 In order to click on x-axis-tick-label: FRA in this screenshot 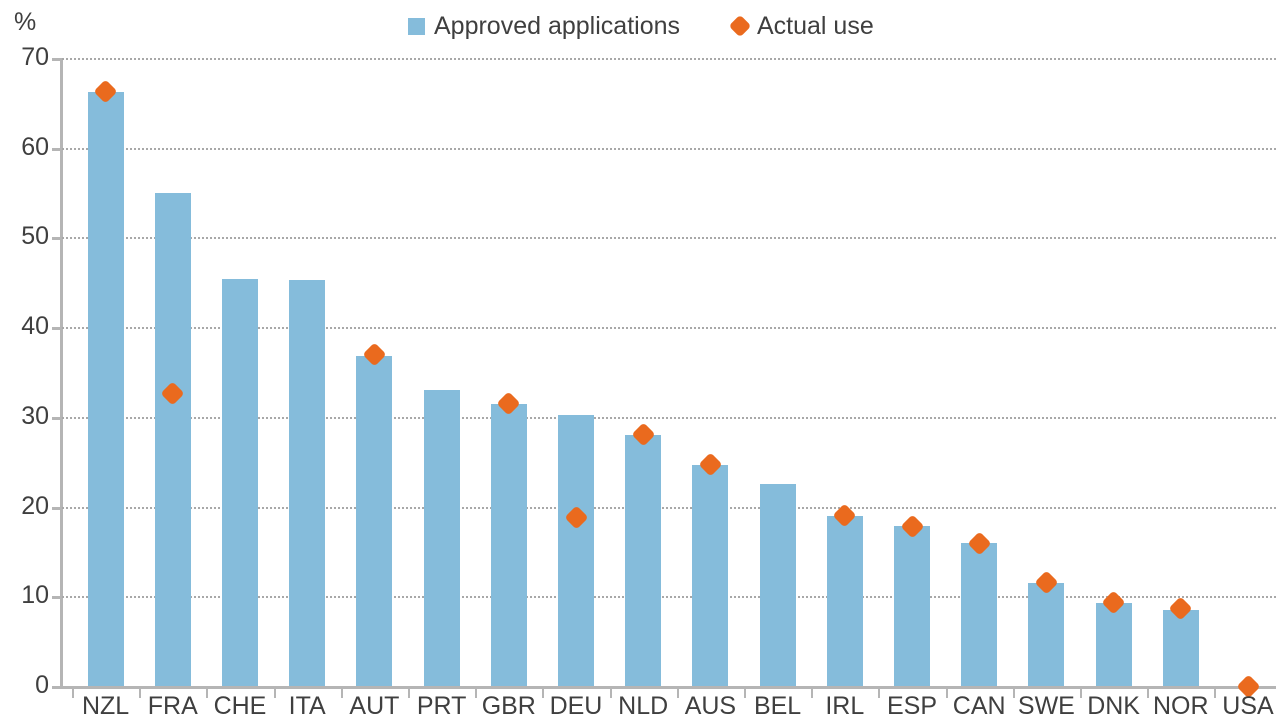, I will do `click(172, 706)`.